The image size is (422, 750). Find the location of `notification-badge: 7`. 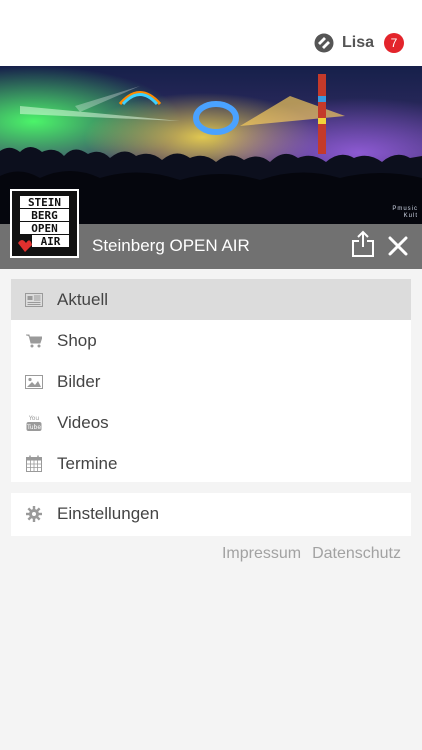

notification-badge: 7 is located at coordinates (394, 43).